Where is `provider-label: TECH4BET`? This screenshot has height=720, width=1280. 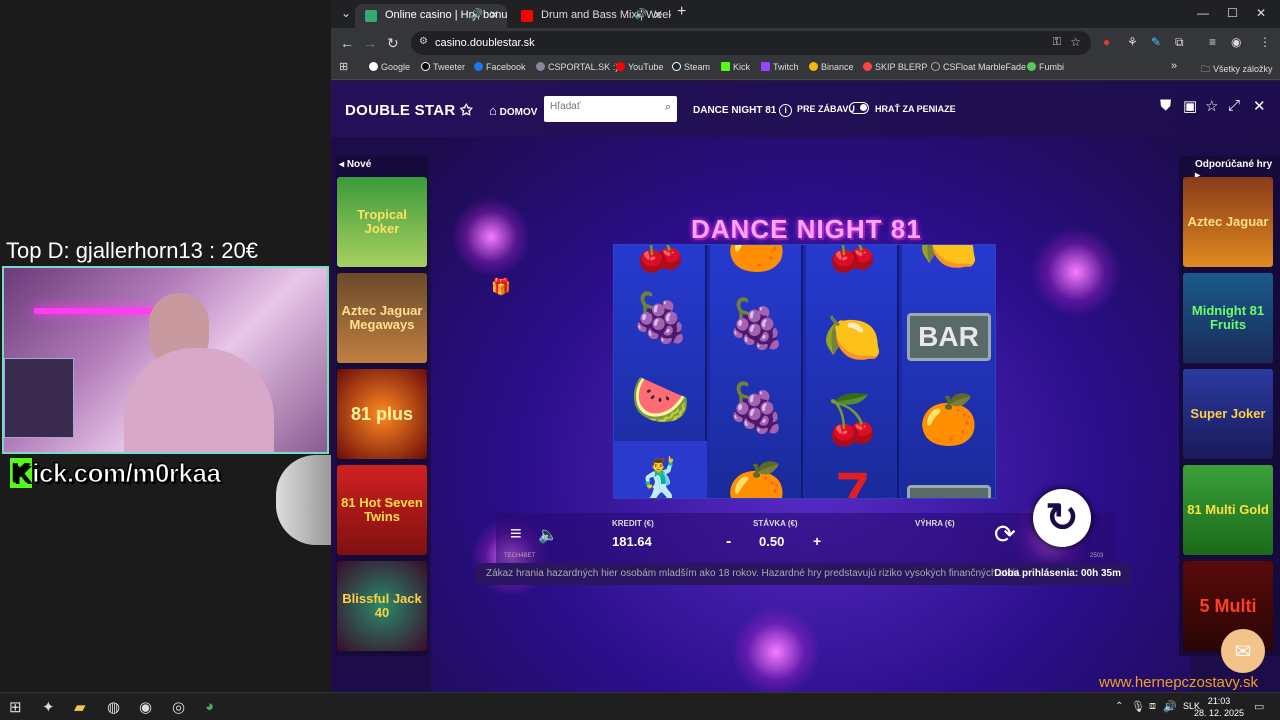 provider-label: TECH4BET is located at coordinates (520, 556).